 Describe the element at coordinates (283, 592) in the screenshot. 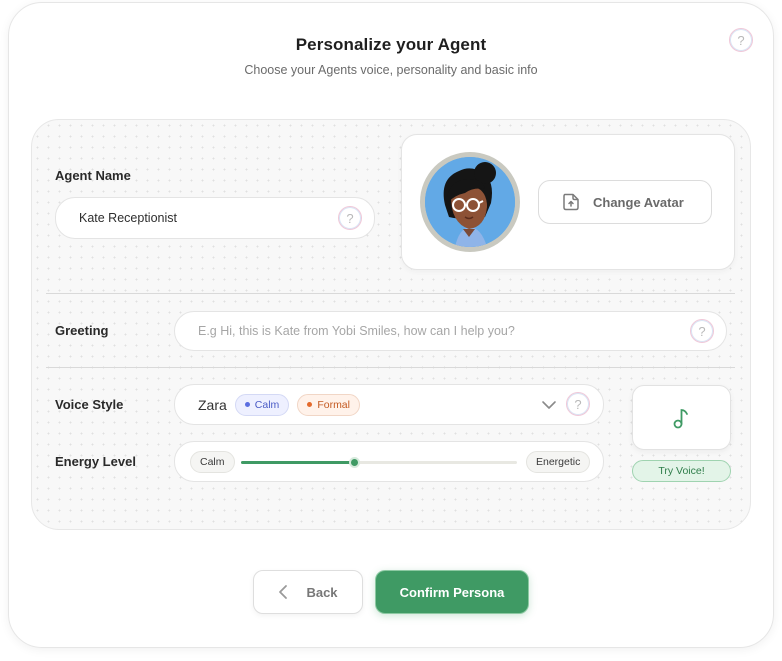

I see `chevron-left-icon` at that location.